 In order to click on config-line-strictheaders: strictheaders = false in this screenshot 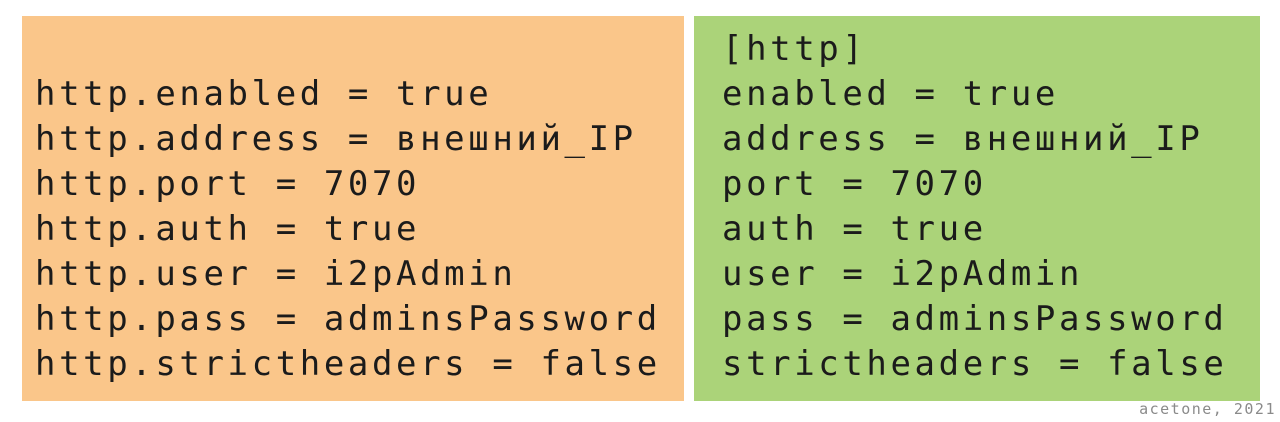, I will do `click(975, 364)`.